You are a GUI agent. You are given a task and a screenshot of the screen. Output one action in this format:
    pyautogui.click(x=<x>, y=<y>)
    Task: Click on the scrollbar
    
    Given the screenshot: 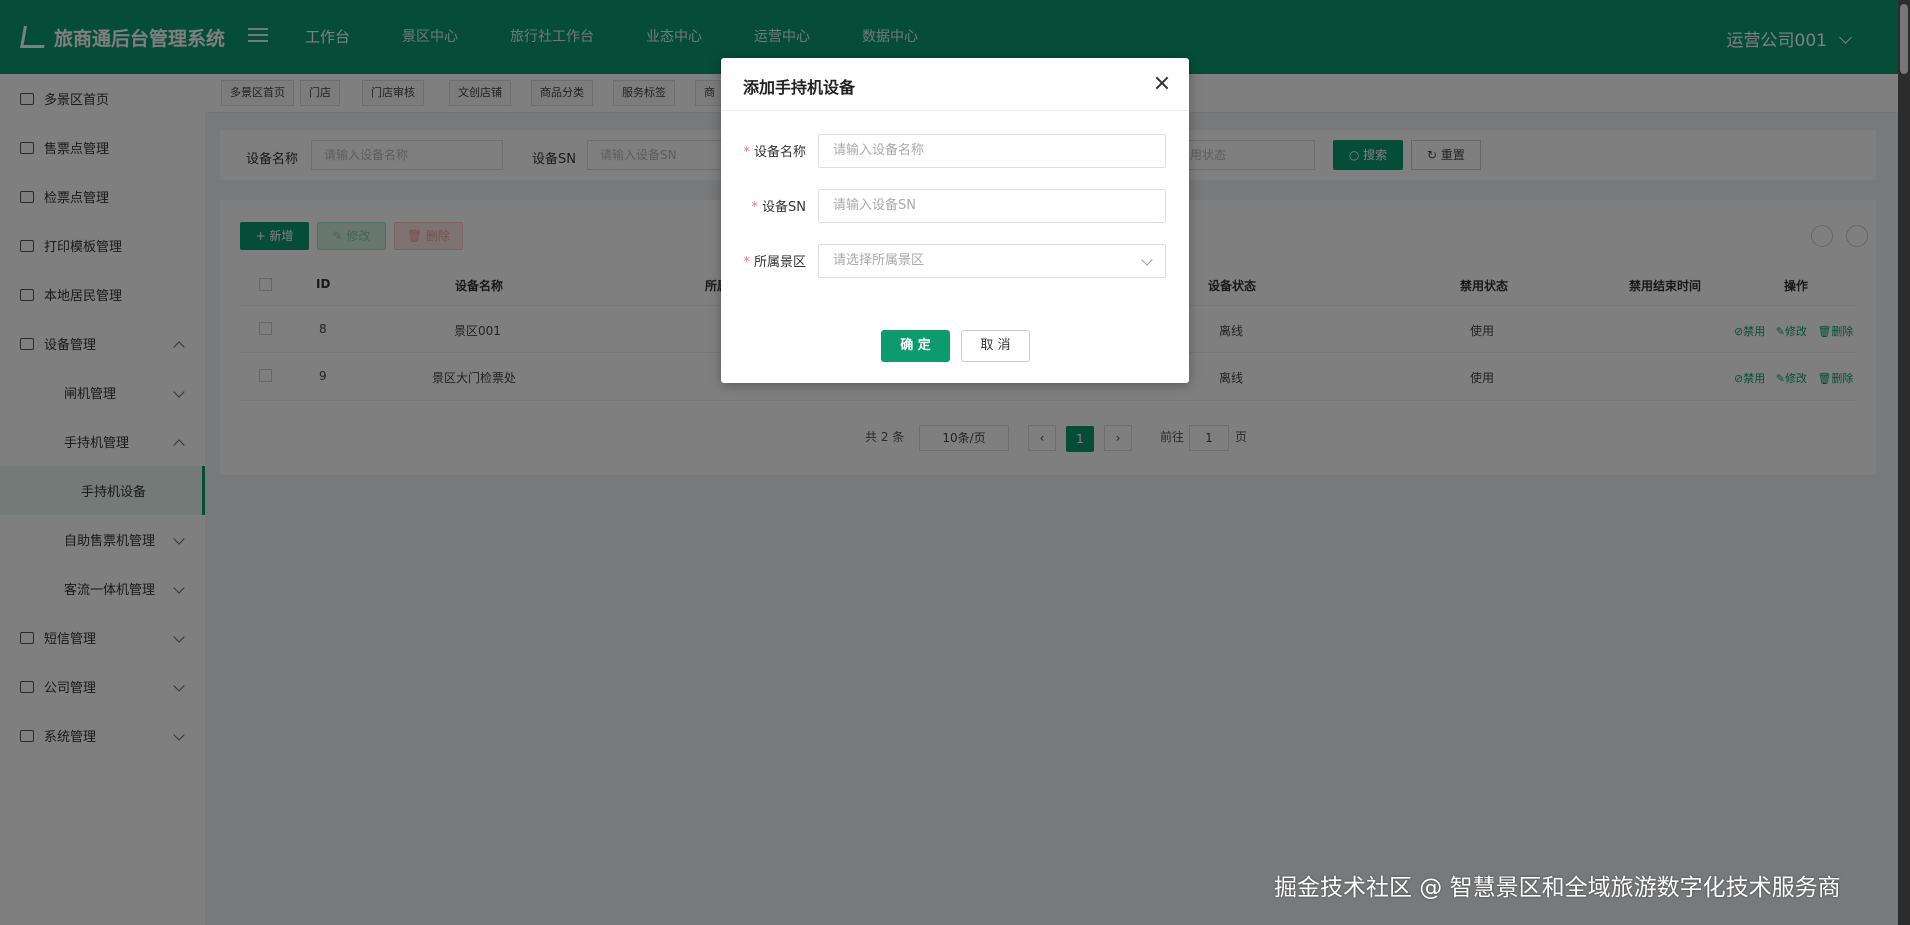 What is the action you would take?
    pyautogui.click(x=1904, y=462)
    